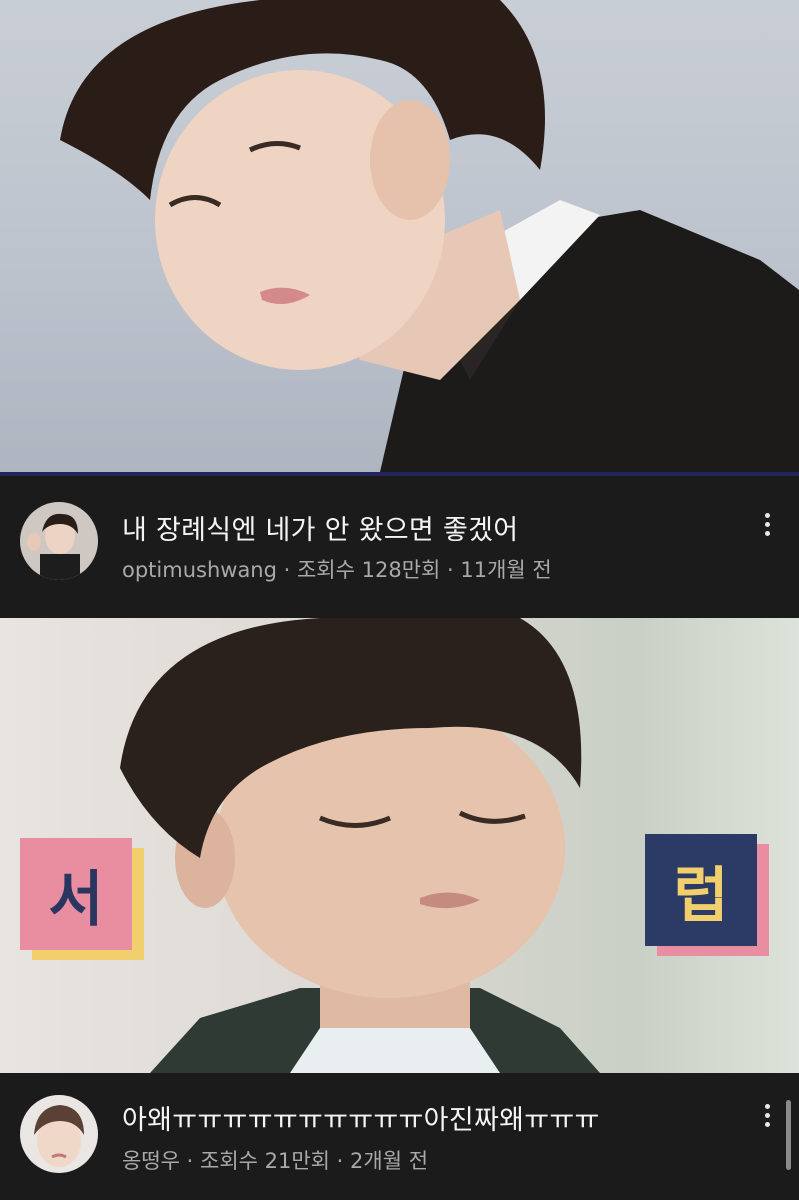 This screenshot has height=1200, width=799. What do you see at coordinates (151, 1161) in the screenshot?
I see `channel-name: 옹떵우` at bounding box center [151, 1161].